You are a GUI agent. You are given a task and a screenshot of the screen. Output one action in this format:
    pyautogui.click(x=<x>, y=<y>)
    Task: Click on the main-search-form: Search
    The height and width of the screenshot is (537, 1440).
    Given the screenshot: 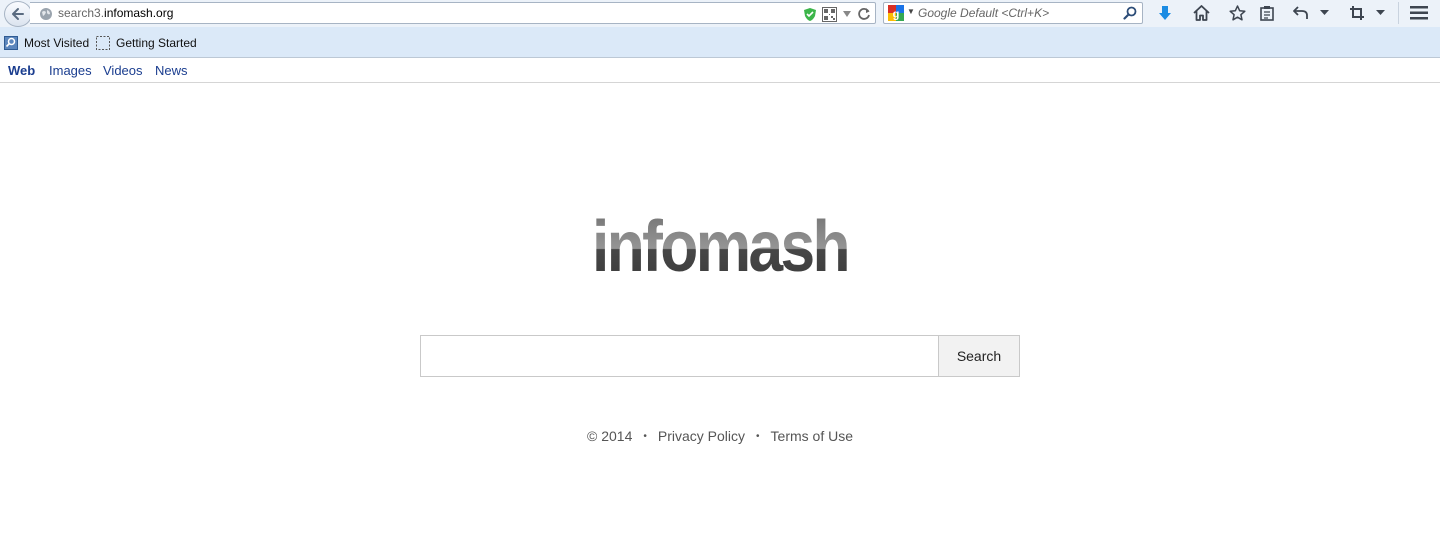 What is the action you would take?
    pyautogui.click(x=720, y=356)
    